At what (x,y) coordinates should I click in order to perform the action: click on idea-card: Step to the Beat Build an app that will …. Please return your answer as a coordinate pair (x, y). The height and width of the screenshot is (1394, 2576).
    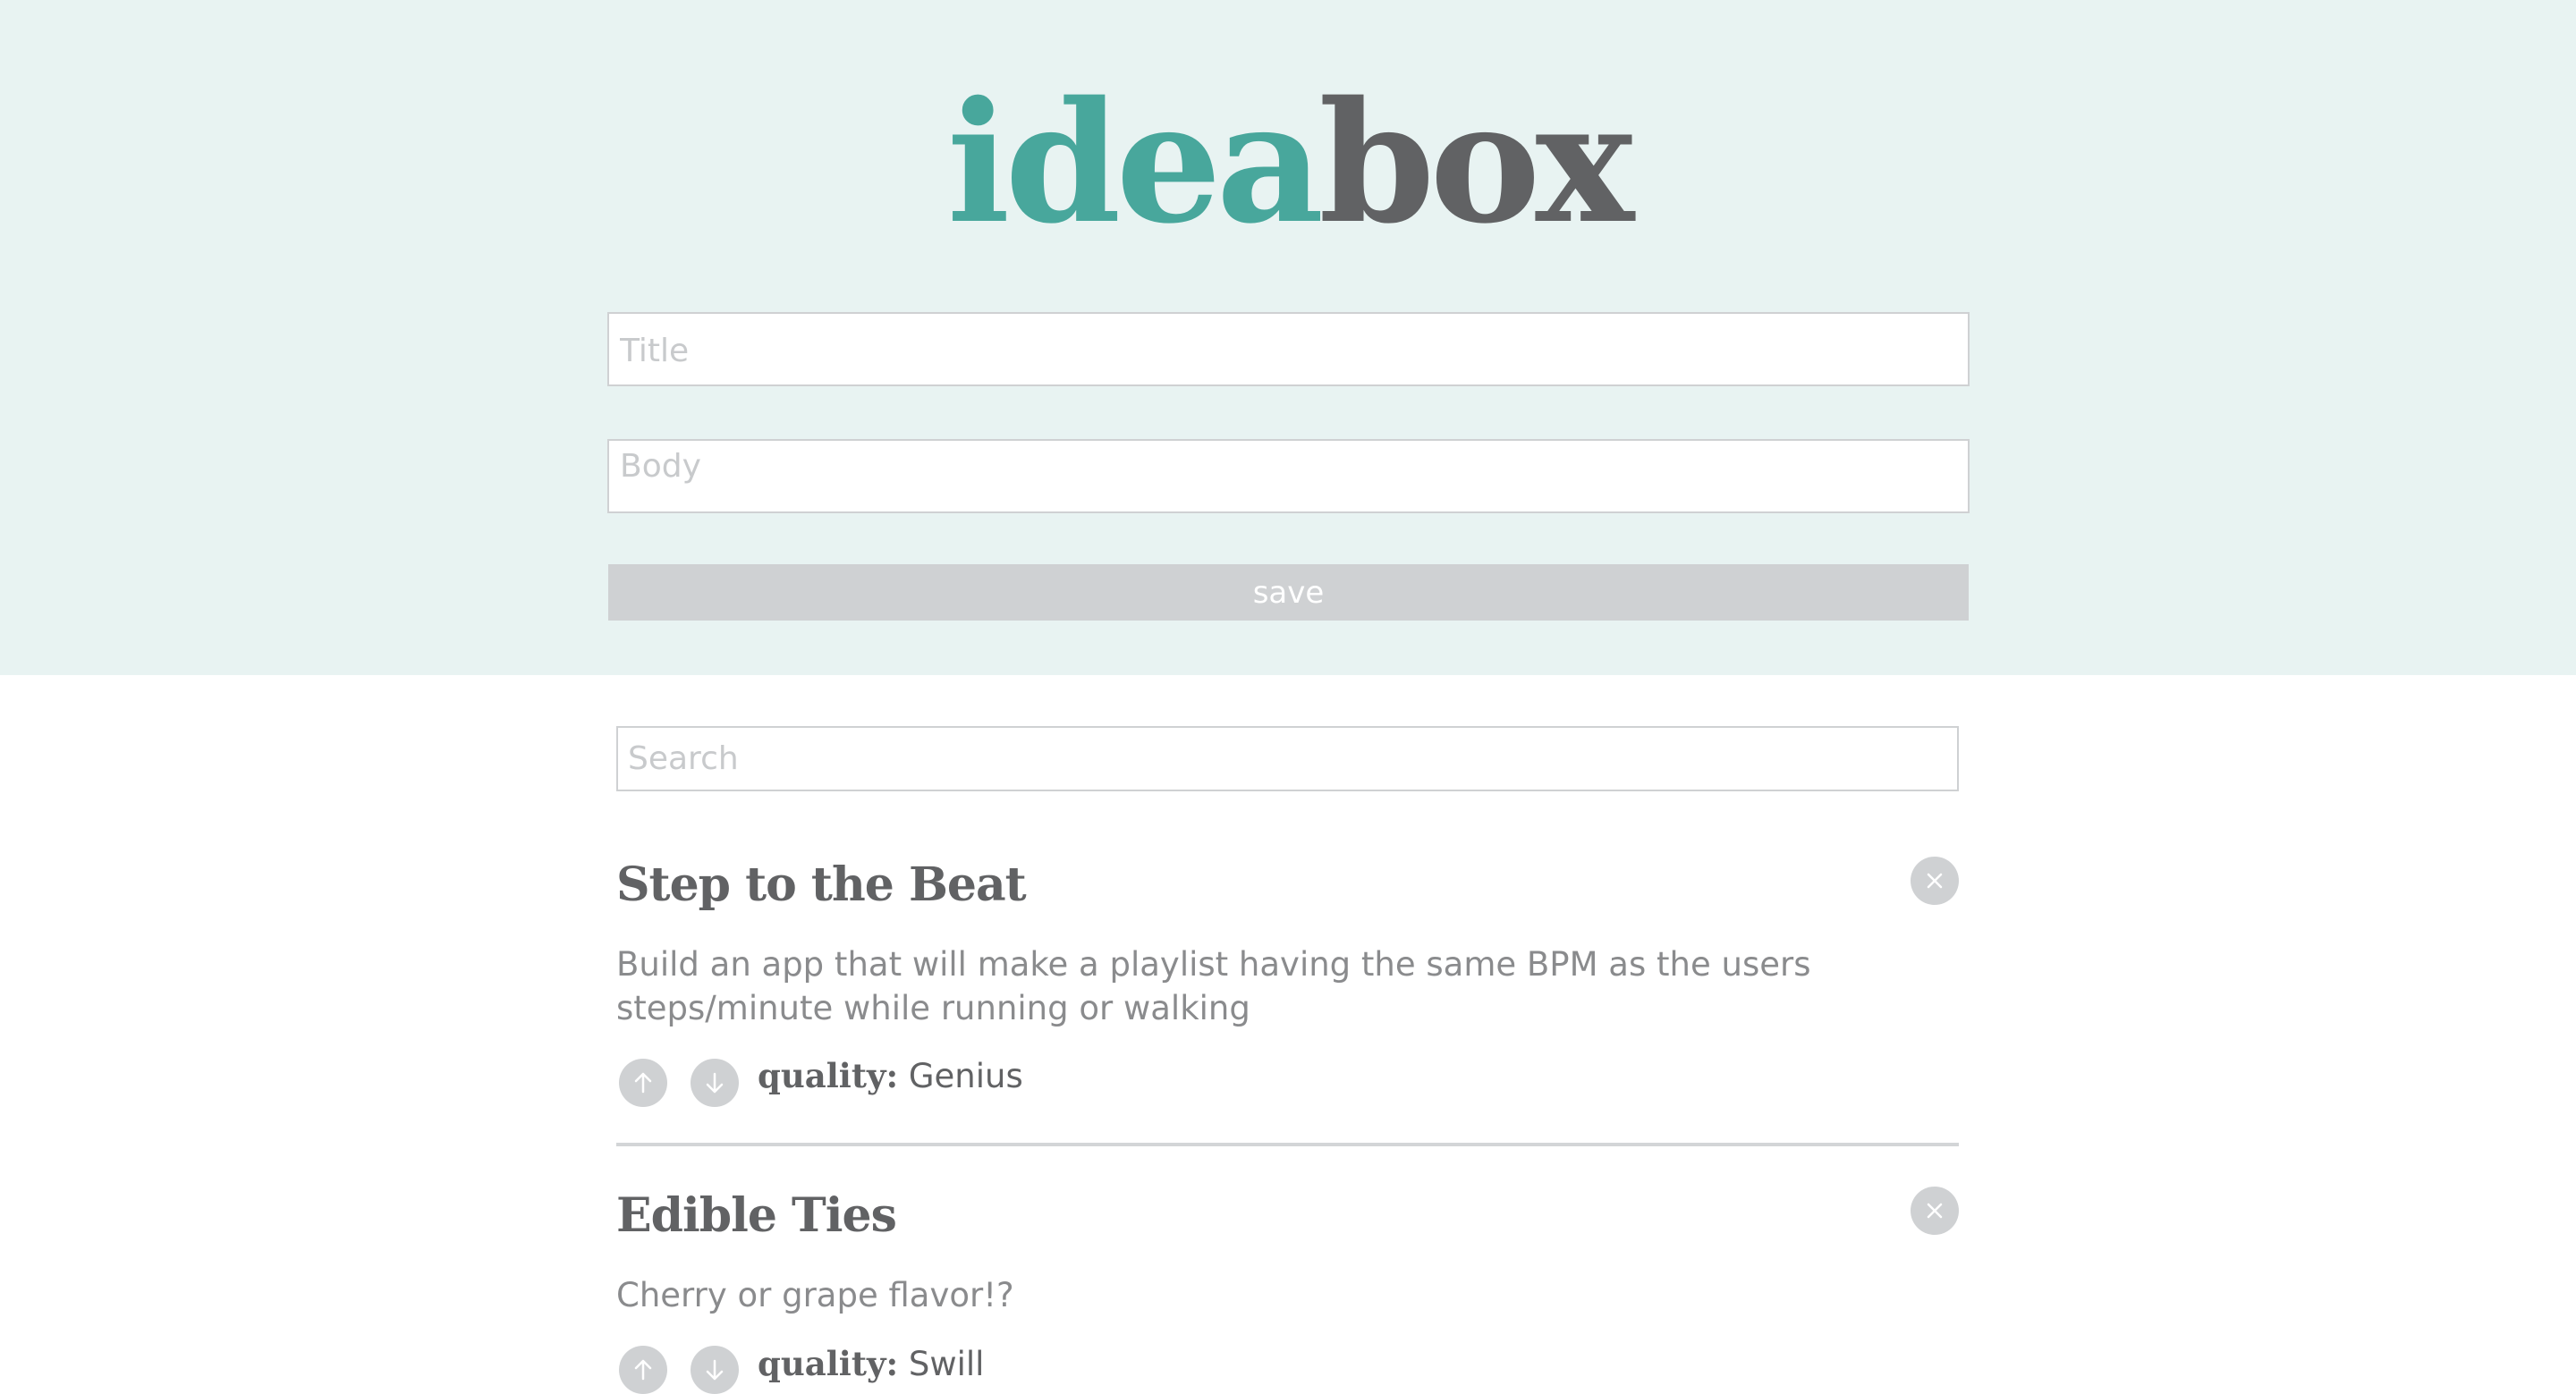
    Looking at the image, I should click on (1287, 980).